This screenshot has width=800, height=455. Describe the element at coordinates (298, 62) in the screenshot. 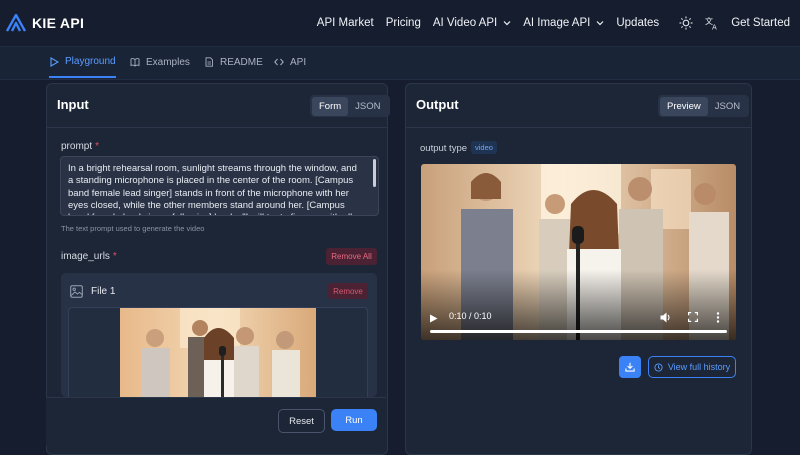

I see `tab-api-label: API` at that location.